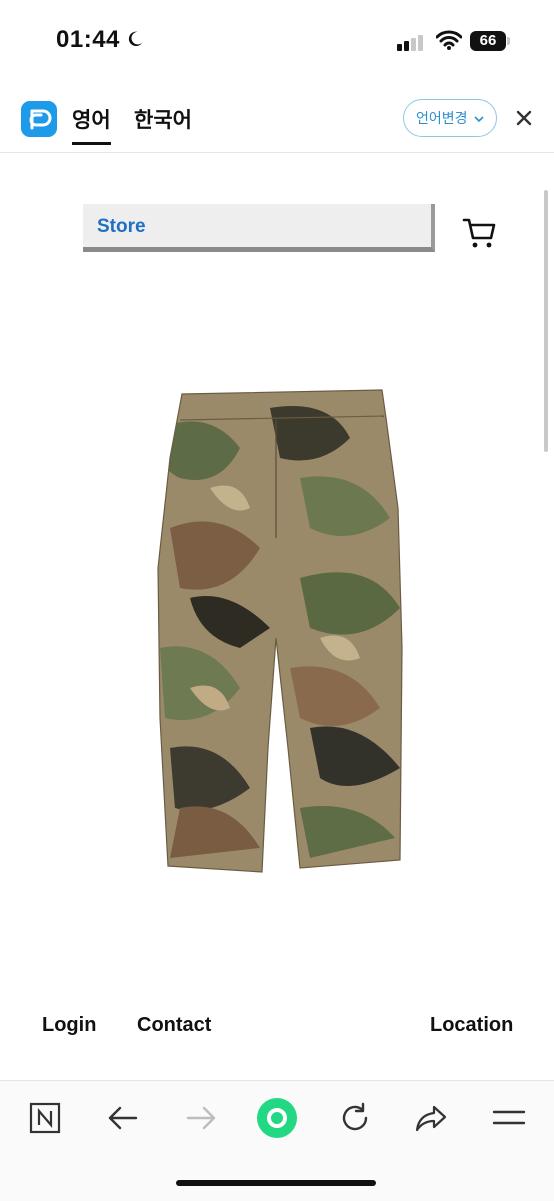 This screenshot has height=1201, width=554. Describe the element at coordinates (524, 118) in the screenshot. I see `close-icon` at that location.